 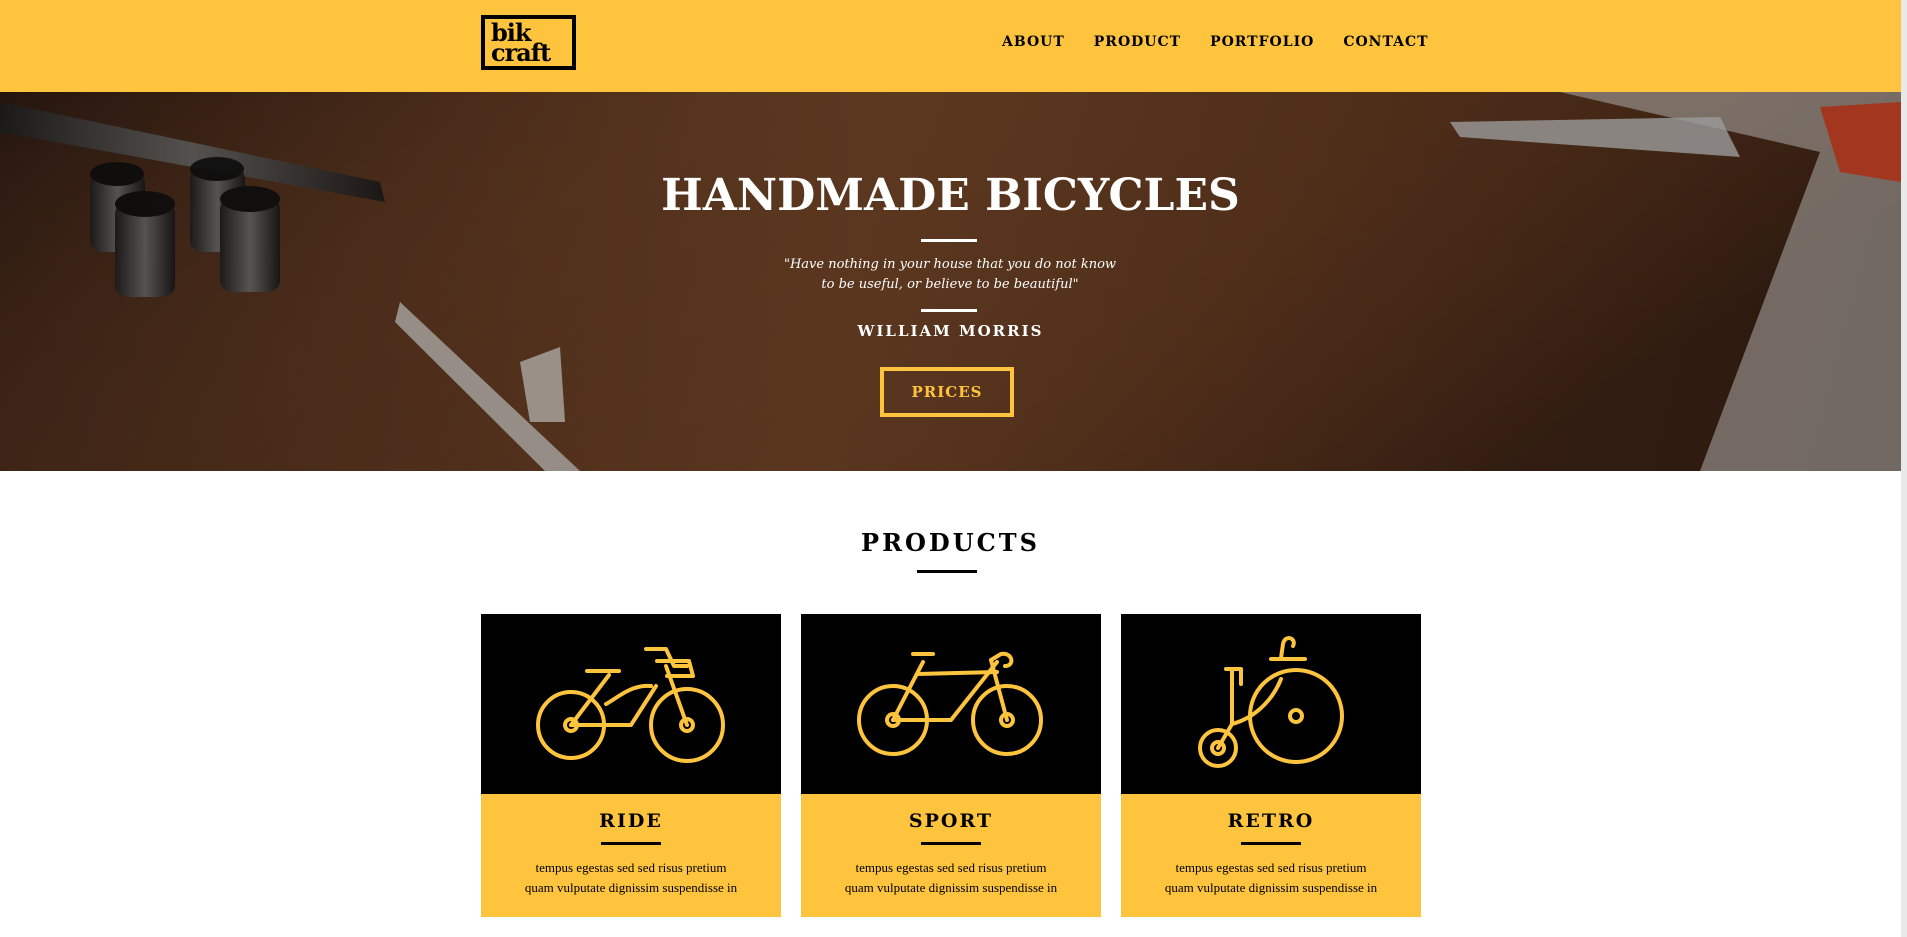 I want to click on logo-text-bottom: craft, so click(x=521, y=52).